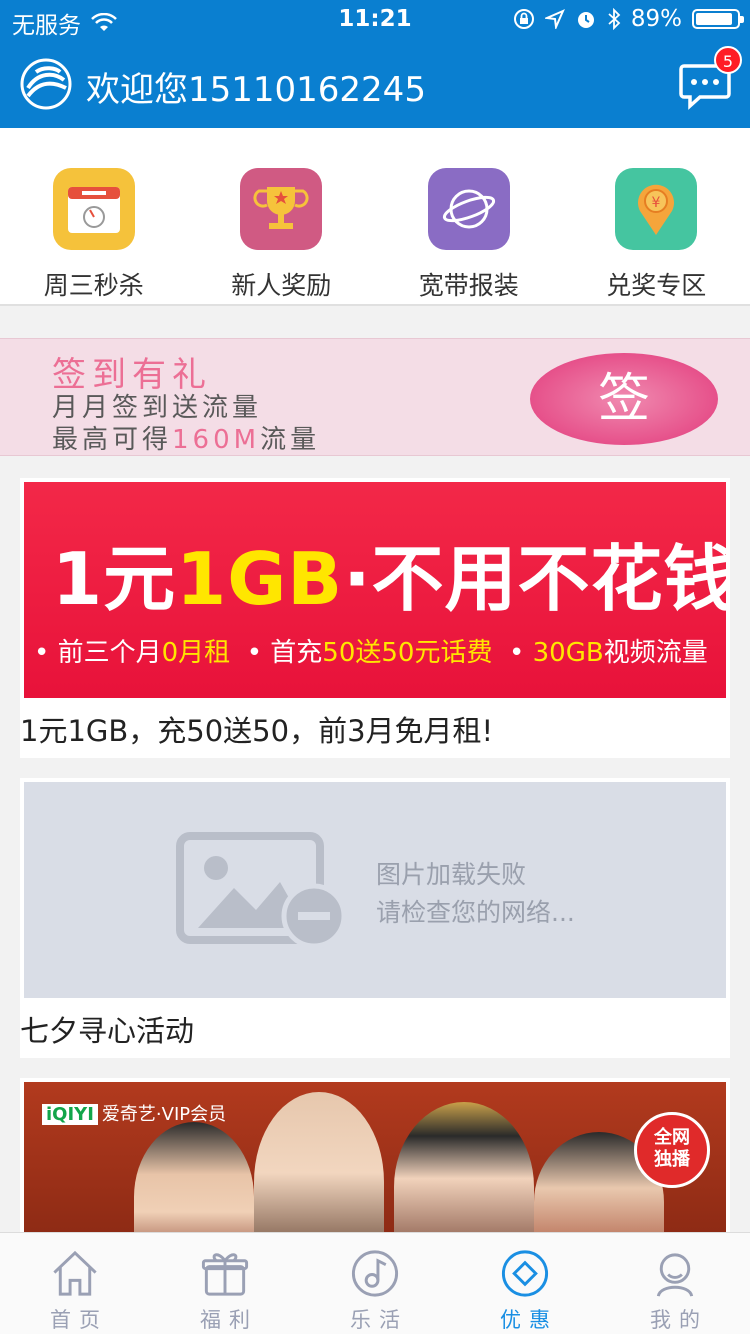 This screenshot has height=1334, width=750. I want to click on welcome-text: 欢迎您15110162245, so click(256, 90).